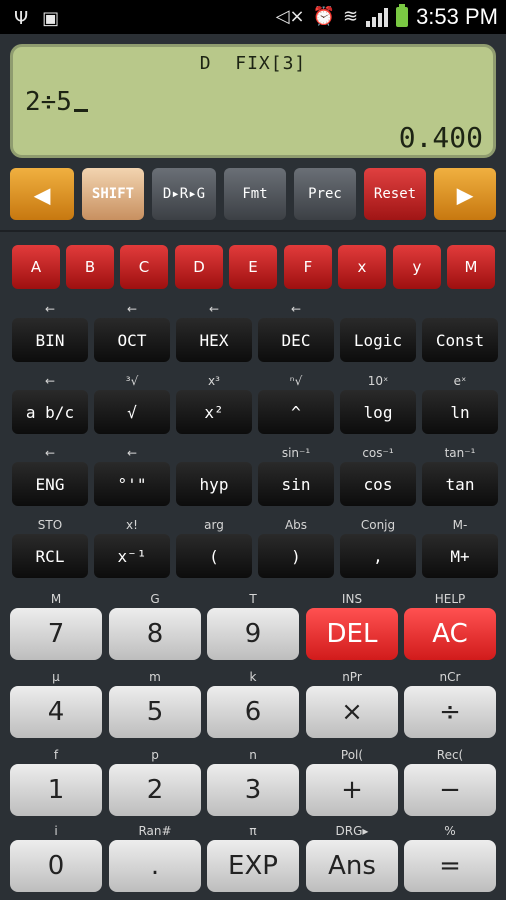  What do you see at coordinates (253, 231) in the screenshot?
I see `divider` at bounding box center [253, 231].